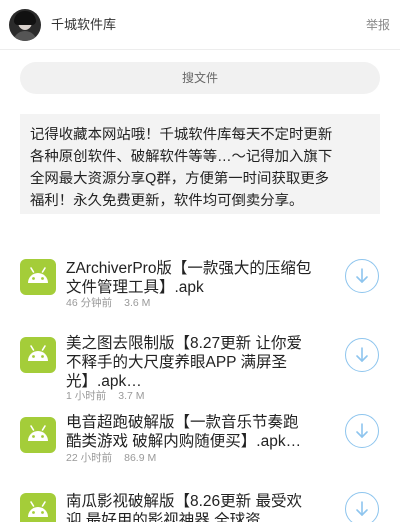  I want to click on file-title-line: 电音超跑破解版【一款音乐节奏跑, so click(182, 422).